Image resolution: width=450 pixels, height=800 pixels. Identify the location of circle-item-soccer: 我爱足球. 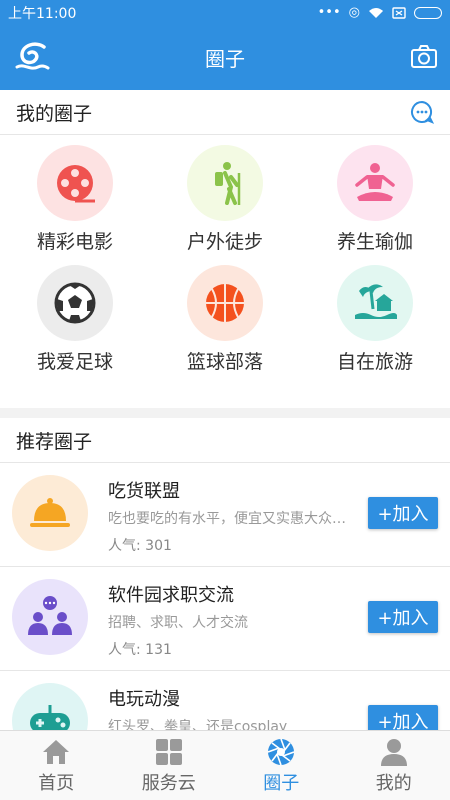
(75, 325).